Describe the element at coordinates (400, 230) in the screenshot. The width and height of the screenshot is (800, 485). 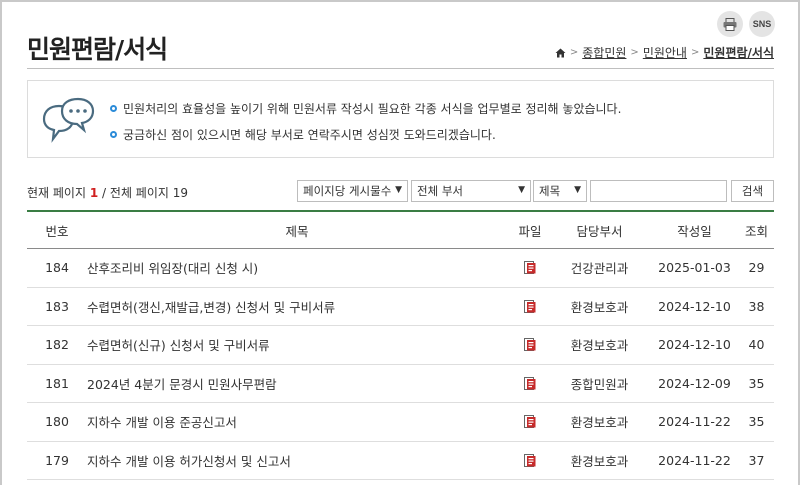
I see `table-header-row: 번호 제목 파일 담당부서 작성일 조회` at that location.